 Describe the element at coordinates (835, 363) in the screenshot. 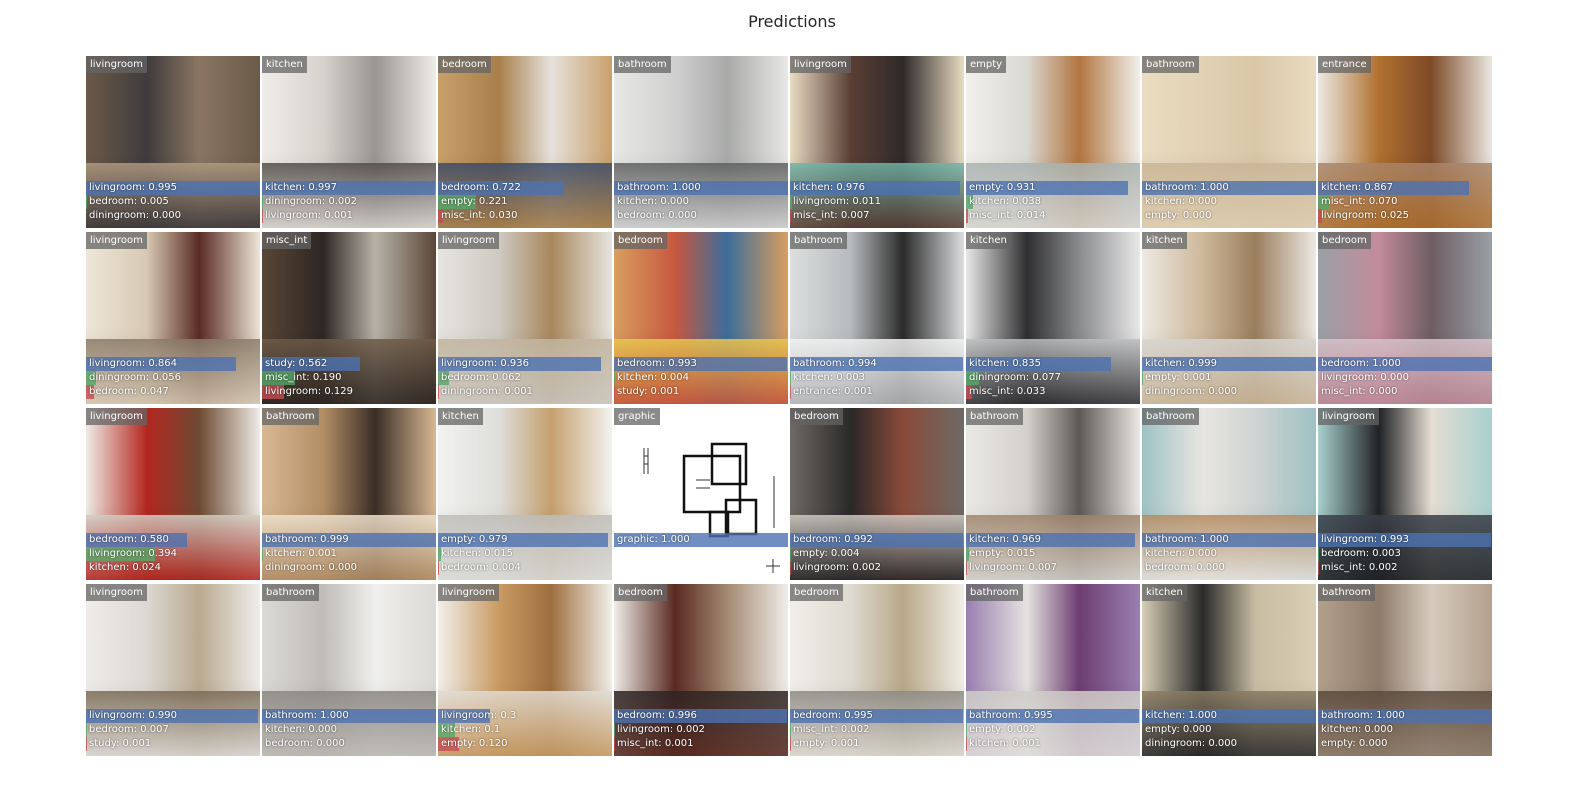

I see `prediction-text: bathroom: 0.994` at that location.